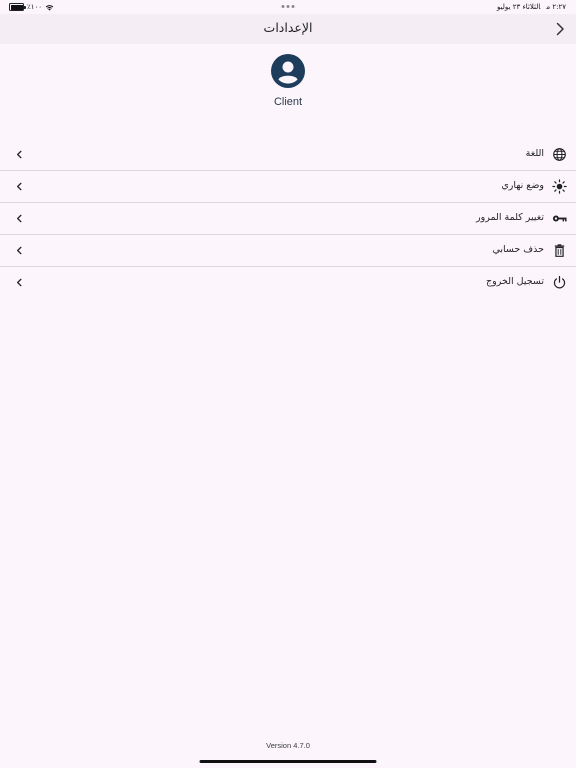  I want to click on settings-item-label: تسجيل الخروج, so click(515, 281).